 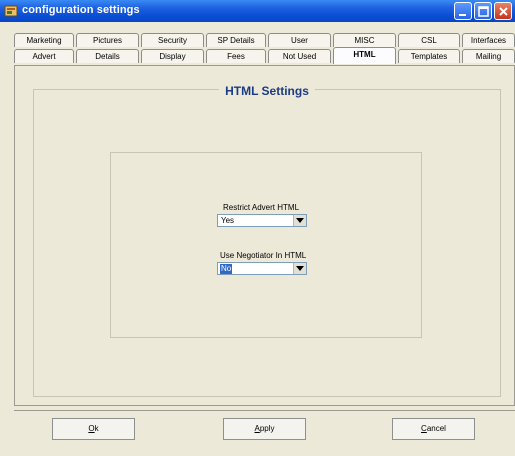 I want to click on tab-html: HTML, so click(x=364, y=55).